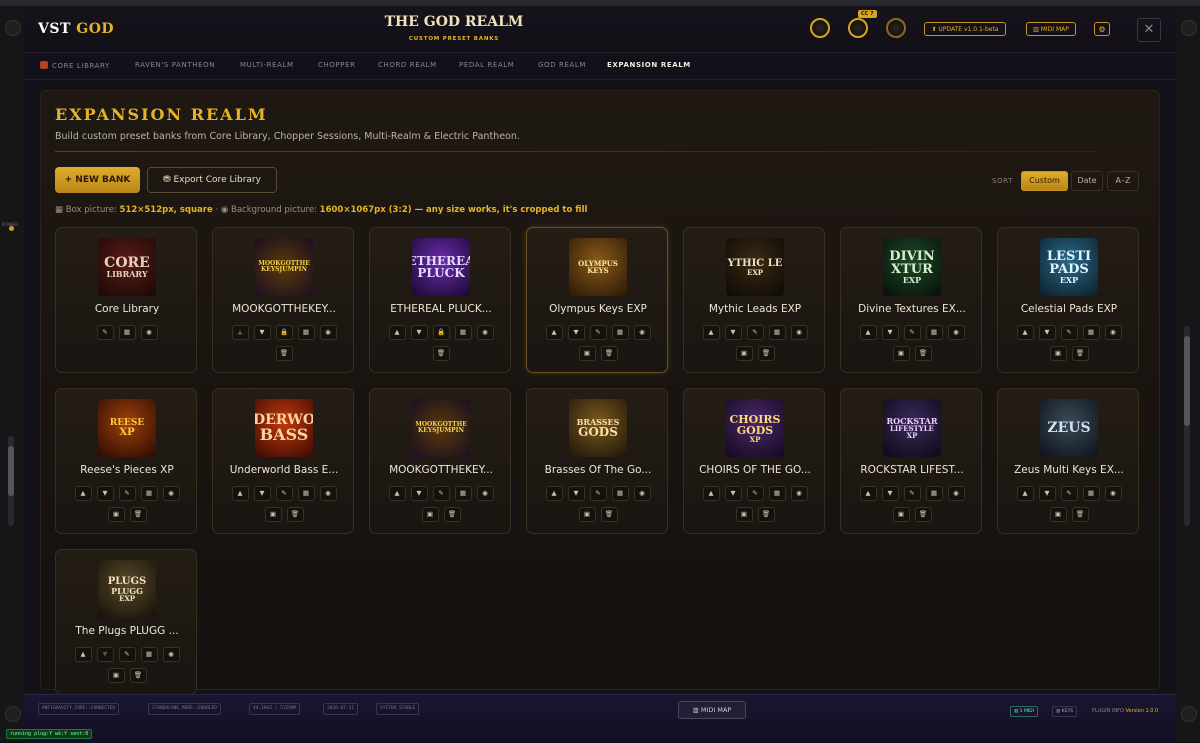 The width and height of the screenshot is (1200, 743). Describe the element at coordinates (97, 180) in the screenshot. I see `new-bank-button: + NEW BANK` at that location.